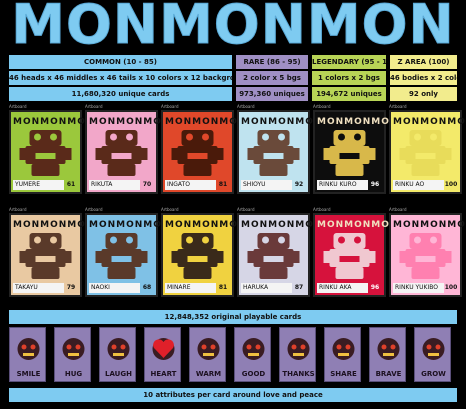 The image size is (466, 409). Describe the element at coordinates (298, 374) in the screenshot. I see `attribute-label: THANKS` at that location.